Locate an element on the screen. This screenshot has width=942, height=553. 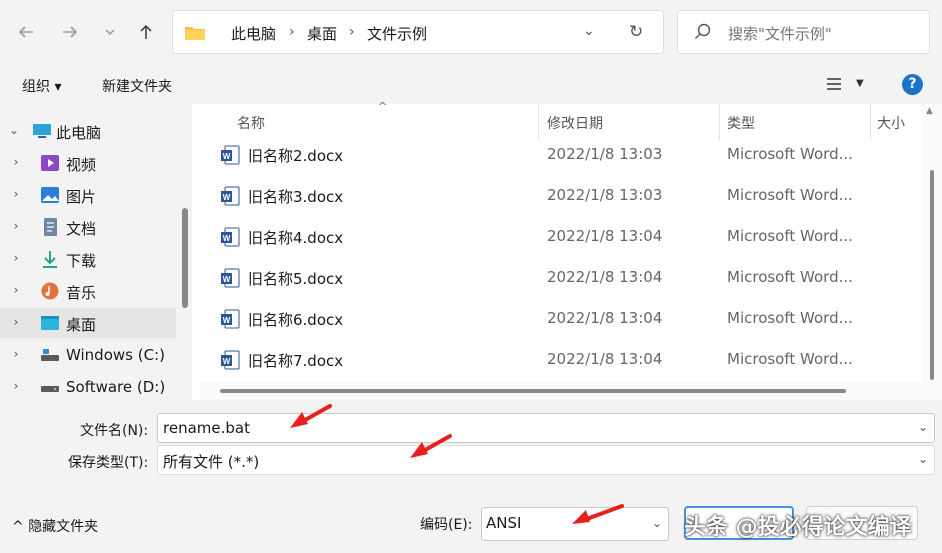
sidebar-item-pictures: › 图片 is located at coordinates (88, 195).